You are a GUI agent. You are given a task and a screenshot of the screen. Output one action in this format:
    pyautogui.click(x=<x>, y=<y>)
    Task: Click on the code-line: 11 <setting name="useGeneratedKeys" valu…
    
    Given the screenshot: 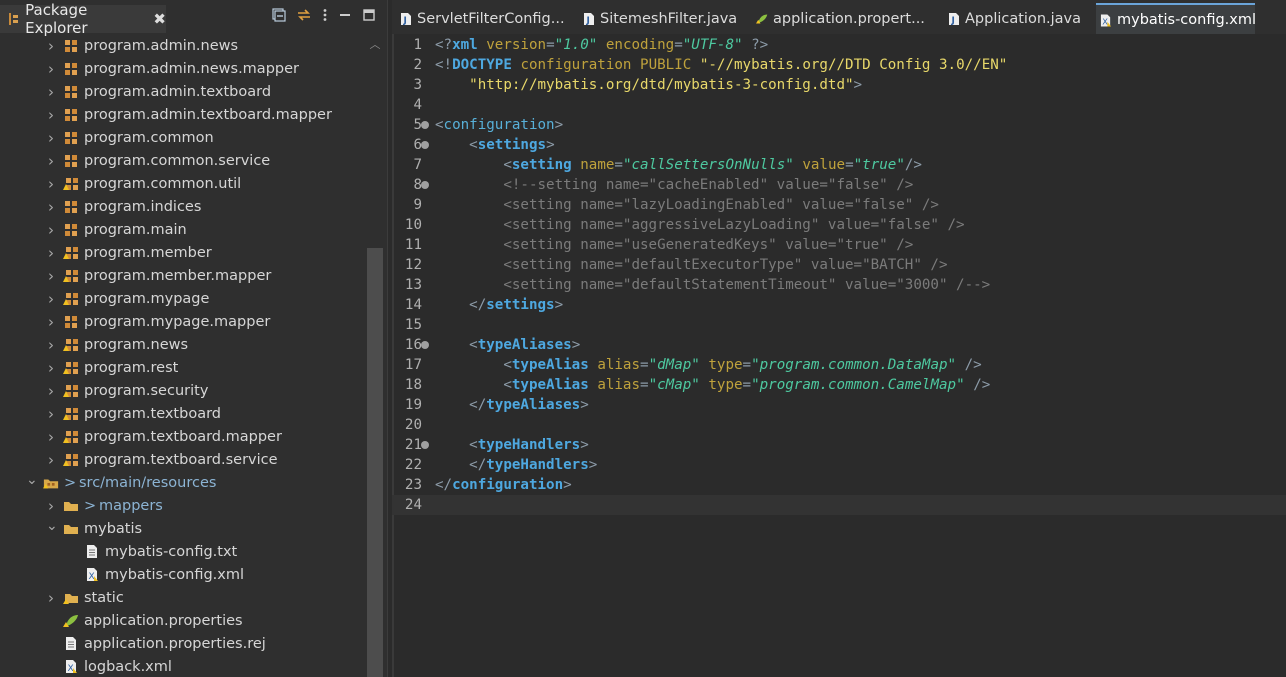 What is the action you would take?
    pyautogui.click(x=839, y=245)
    